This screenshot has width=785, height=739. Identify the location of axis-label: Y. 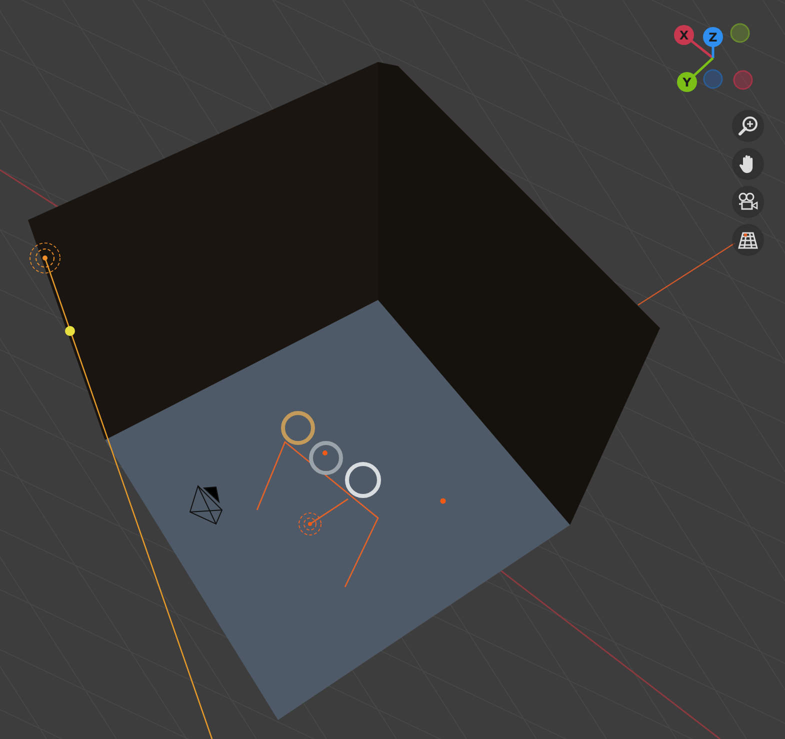
(687, 83).